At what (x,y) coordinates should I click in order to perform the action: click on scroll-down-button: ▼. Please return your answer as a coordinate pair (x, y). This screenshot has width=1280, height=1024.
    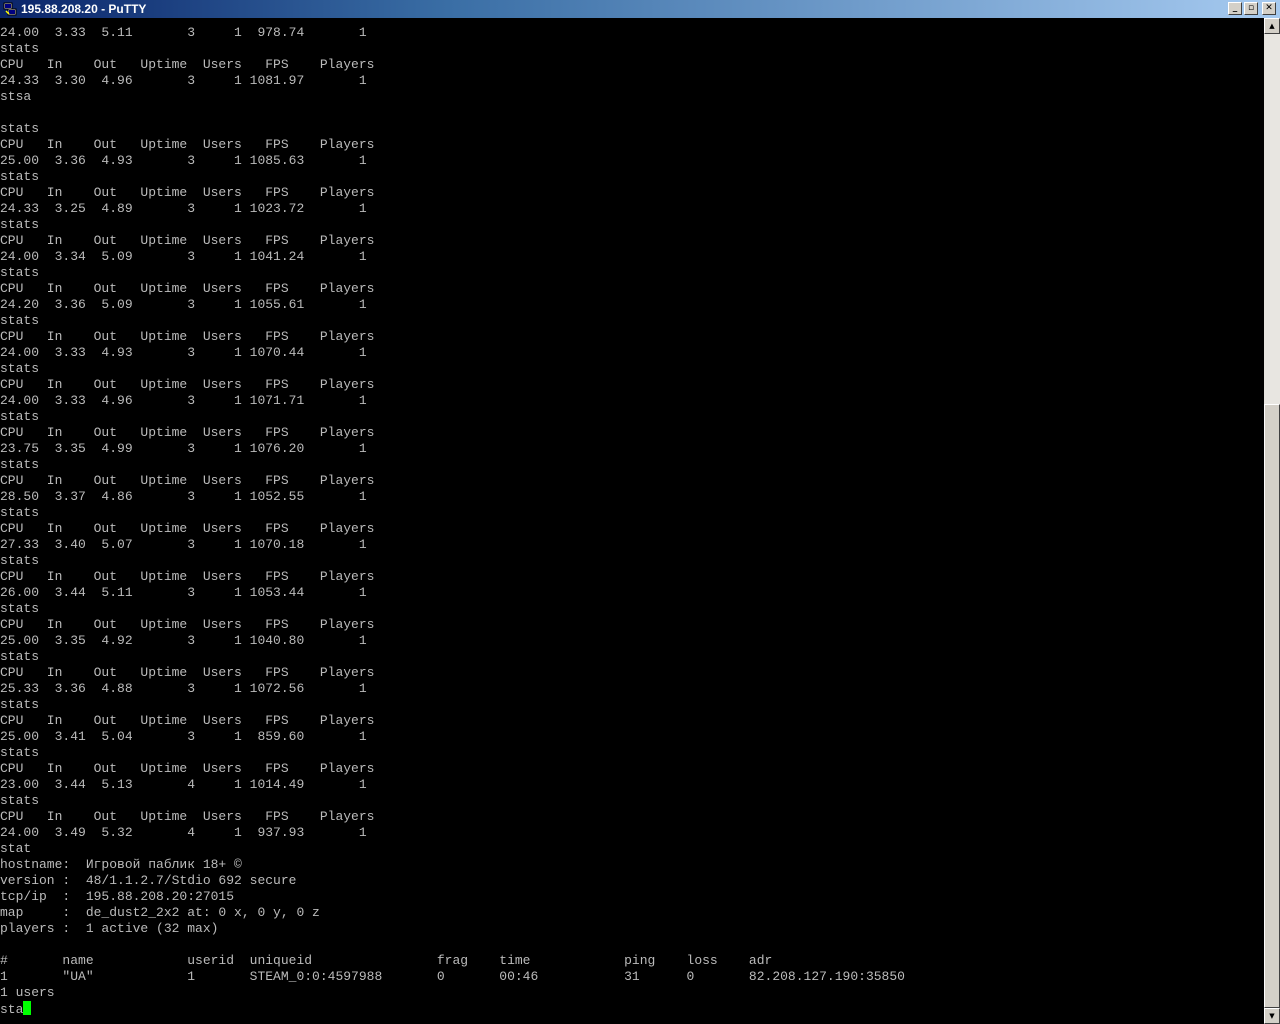
    Looking at the image, I should click on (1272, 1016).